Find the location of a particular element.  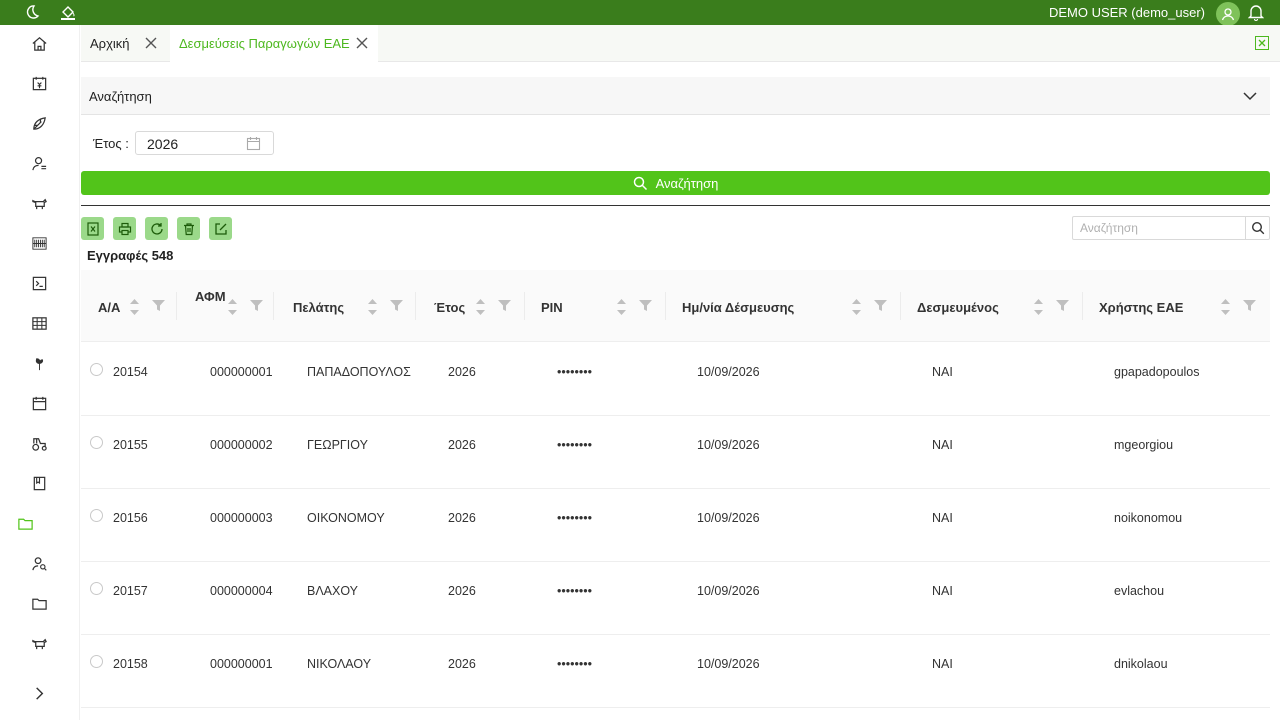

cell-afm: 000000004 is located at coordinates (241, 591).